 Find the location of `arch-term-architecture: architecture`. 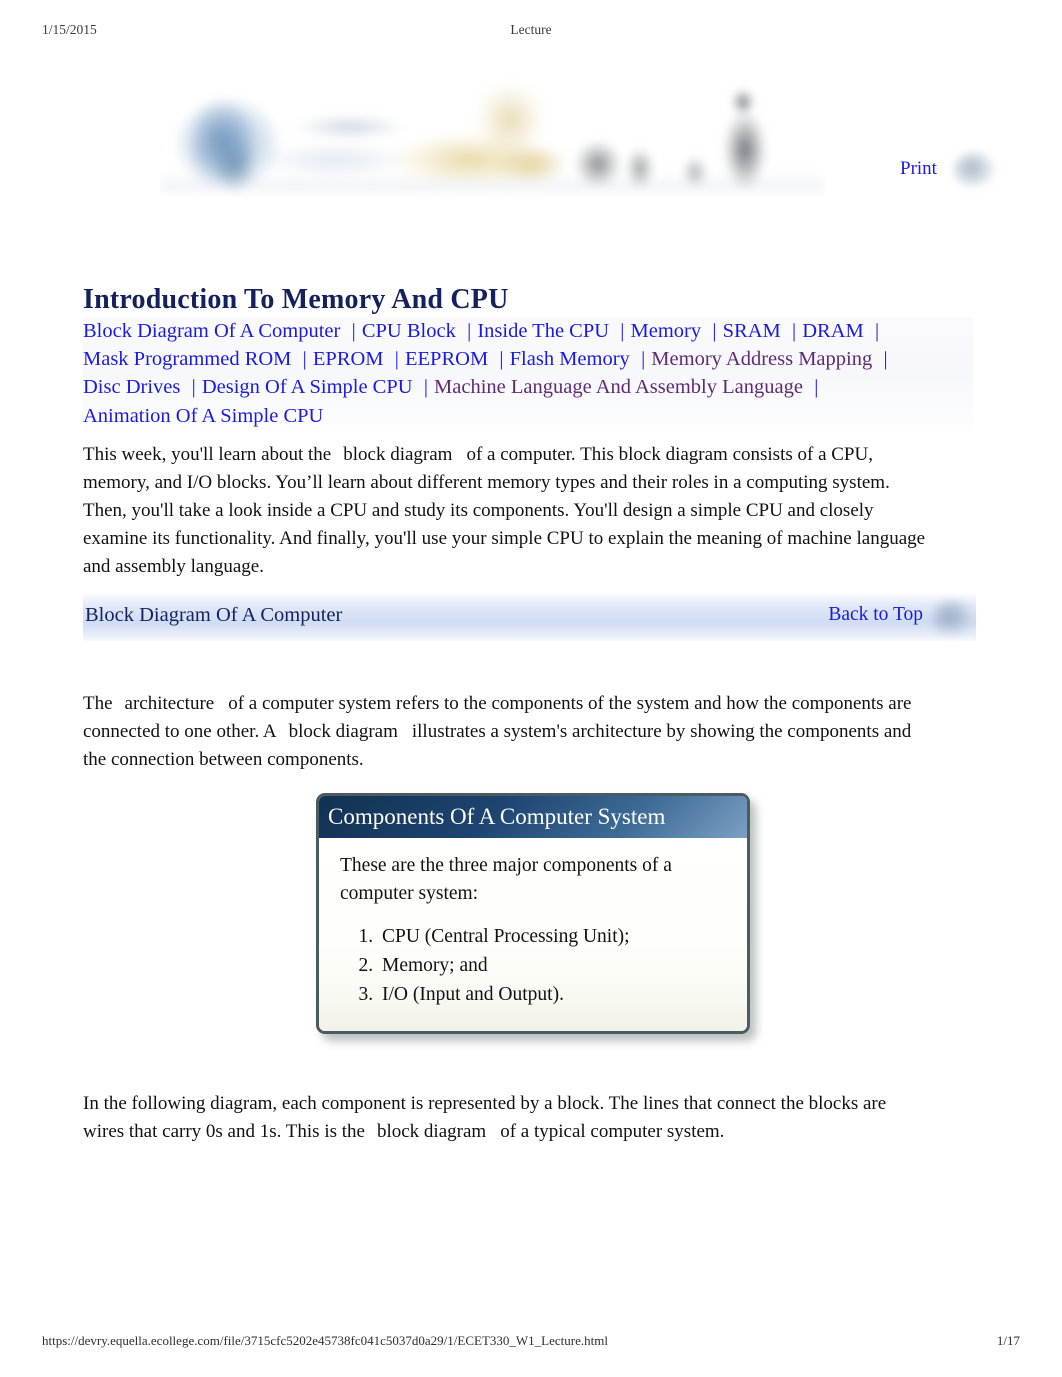

arch-term-architecture: architecture is located at coordinates (169, 703).